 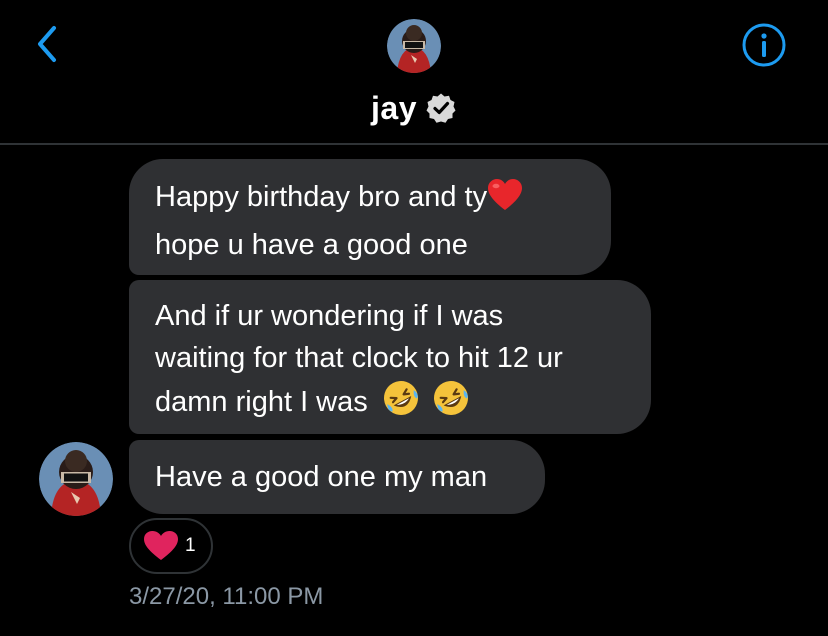 I want to click on reaction-pill: 1, so click(x=171, y=546).